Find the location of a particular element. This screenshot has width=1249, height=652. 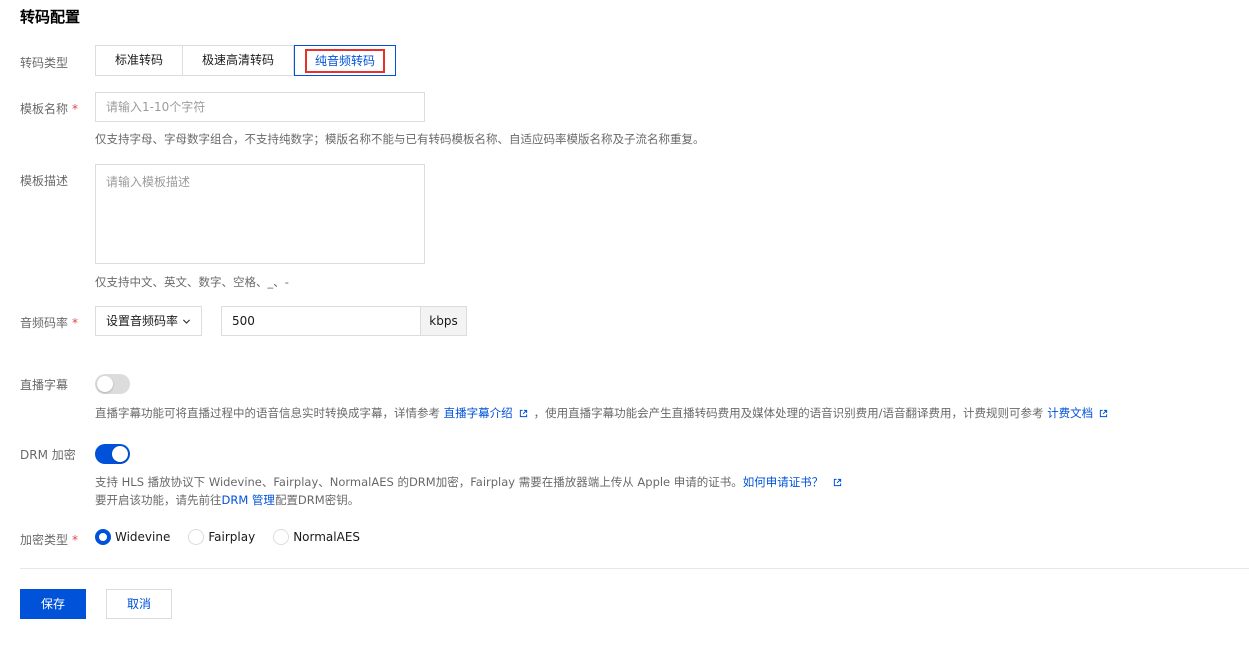

live-subtitle-switch is located at coordinates (112, 384).